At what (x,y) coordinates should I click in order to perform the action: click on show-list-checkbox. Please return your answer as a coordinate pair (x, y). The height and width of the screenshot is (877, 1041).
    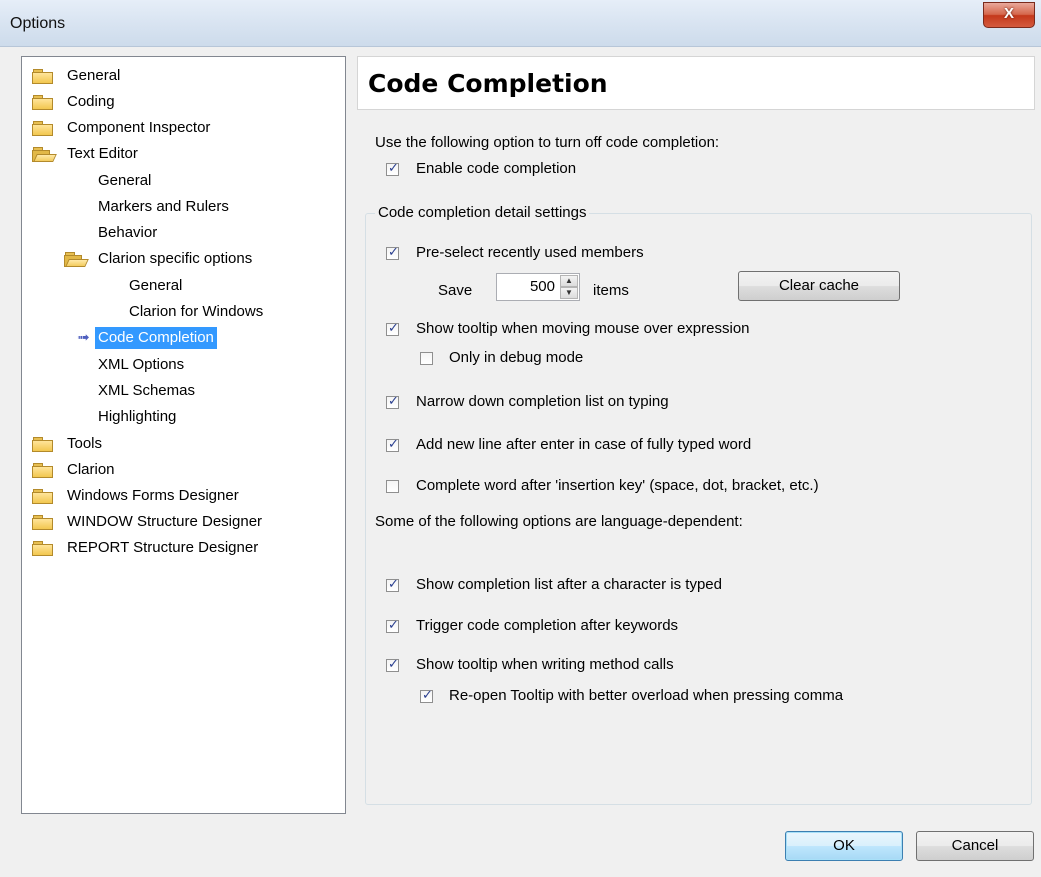
    Looking at the image, I should click on (392, 584).